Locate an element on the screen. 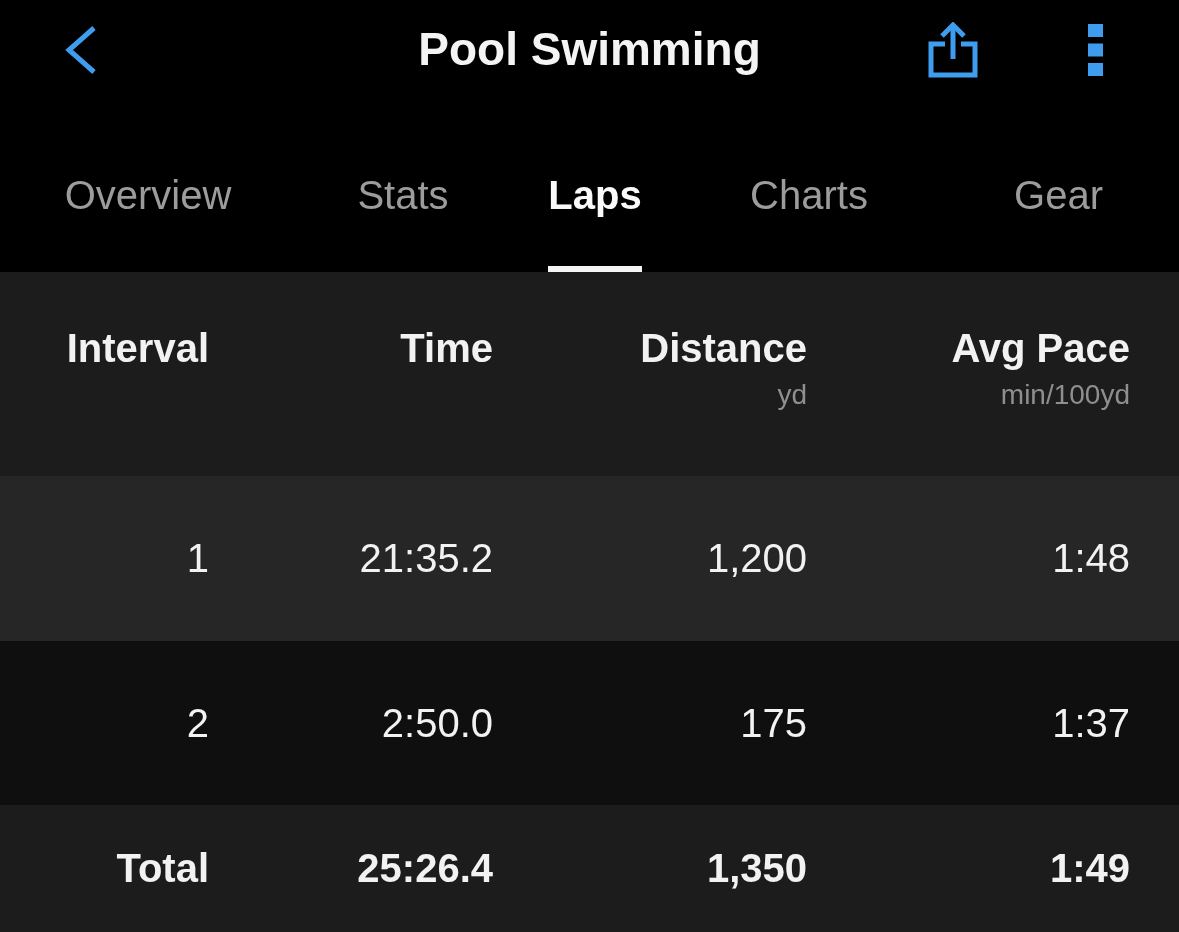 The image size is (1179, 932). column-unit: min/100yd is located at coordinates (1065, 395).